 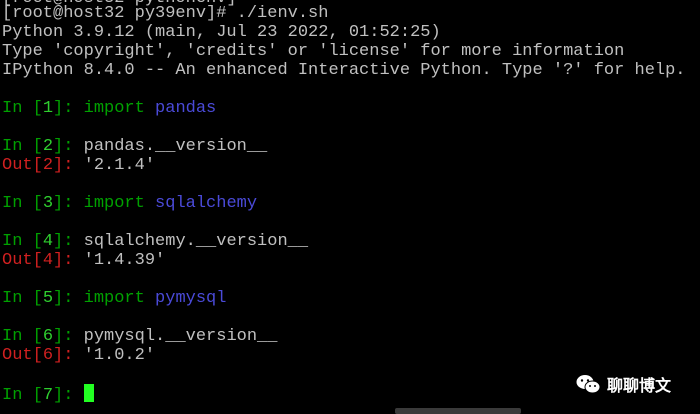 What do you see at coordinates (588, 384) in the screenshot?
I see `wechat-icon` at bounding box center [588, 384].